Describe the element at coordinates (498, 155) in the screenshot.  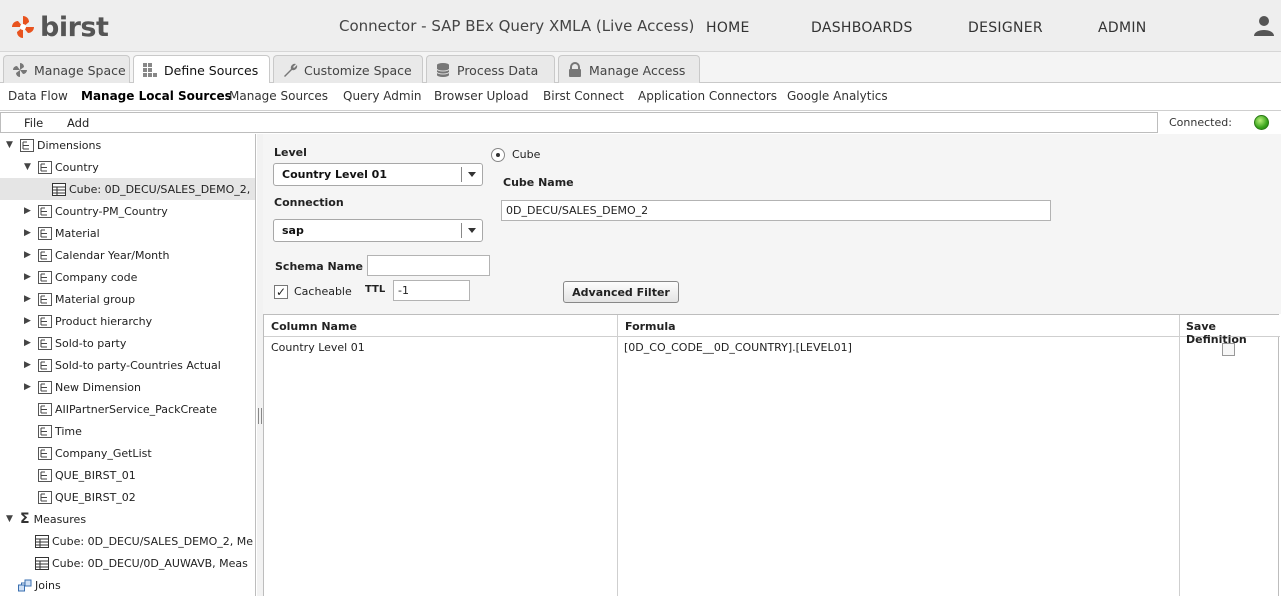
I see `cube-radio` at that location.